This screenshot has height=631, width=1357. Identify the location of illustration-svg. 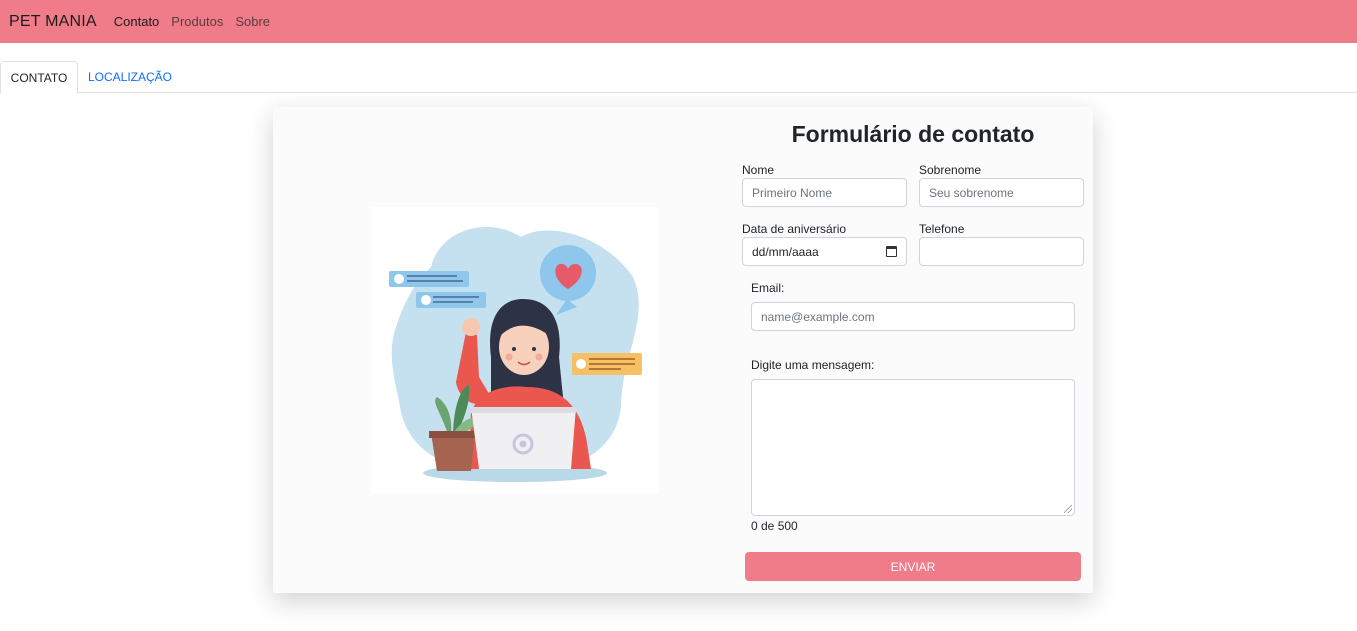
(515, 354).